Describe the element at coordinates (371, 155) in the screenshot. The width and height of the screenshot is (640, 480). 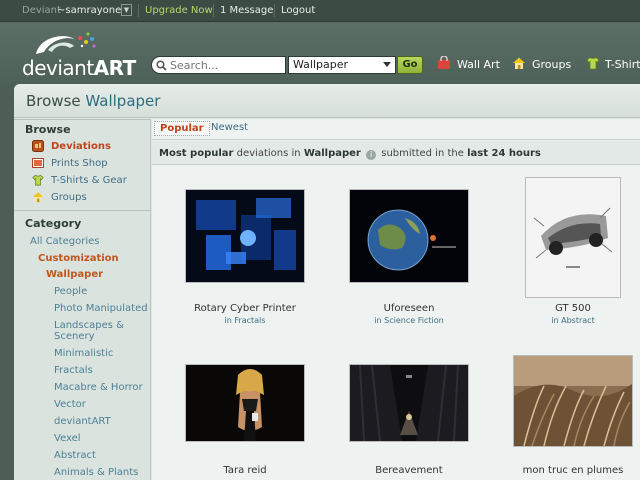
I see `info-icon: i` at that location.